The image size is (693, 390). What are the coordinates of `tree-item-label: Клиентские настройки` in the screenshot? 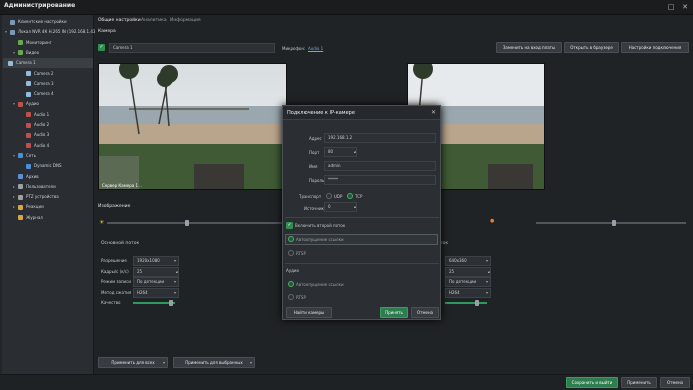 It's located at (42, 21).